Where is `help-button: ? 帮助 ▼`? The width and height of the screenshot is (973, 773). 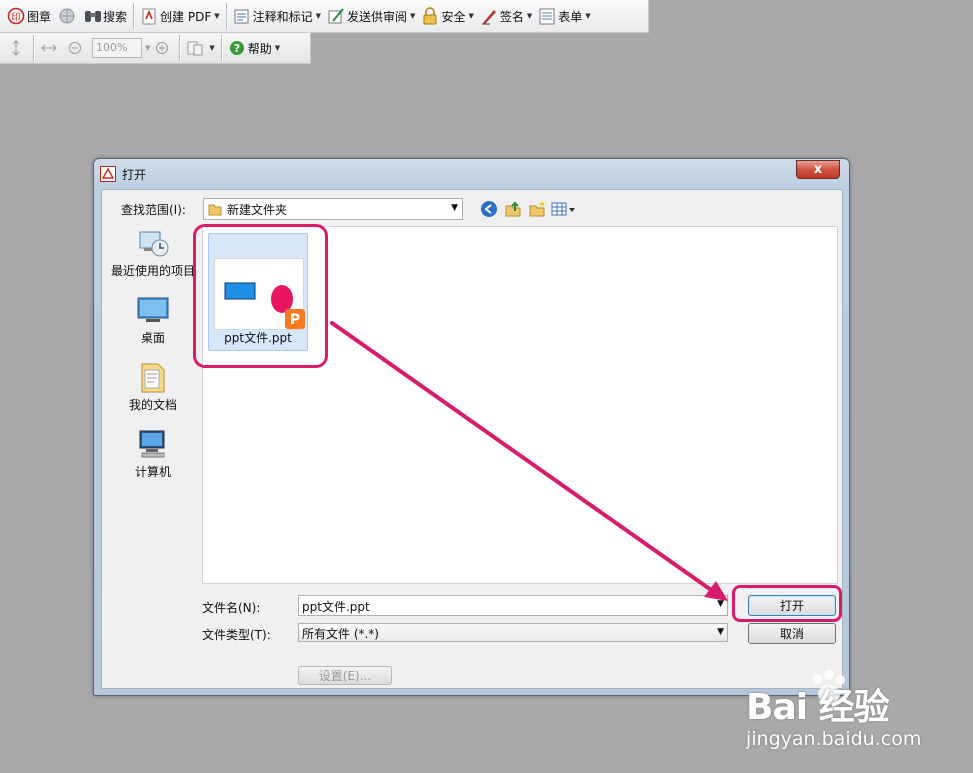
help-button: ? 帮助 ▼ is located at coordinates (254, 48).